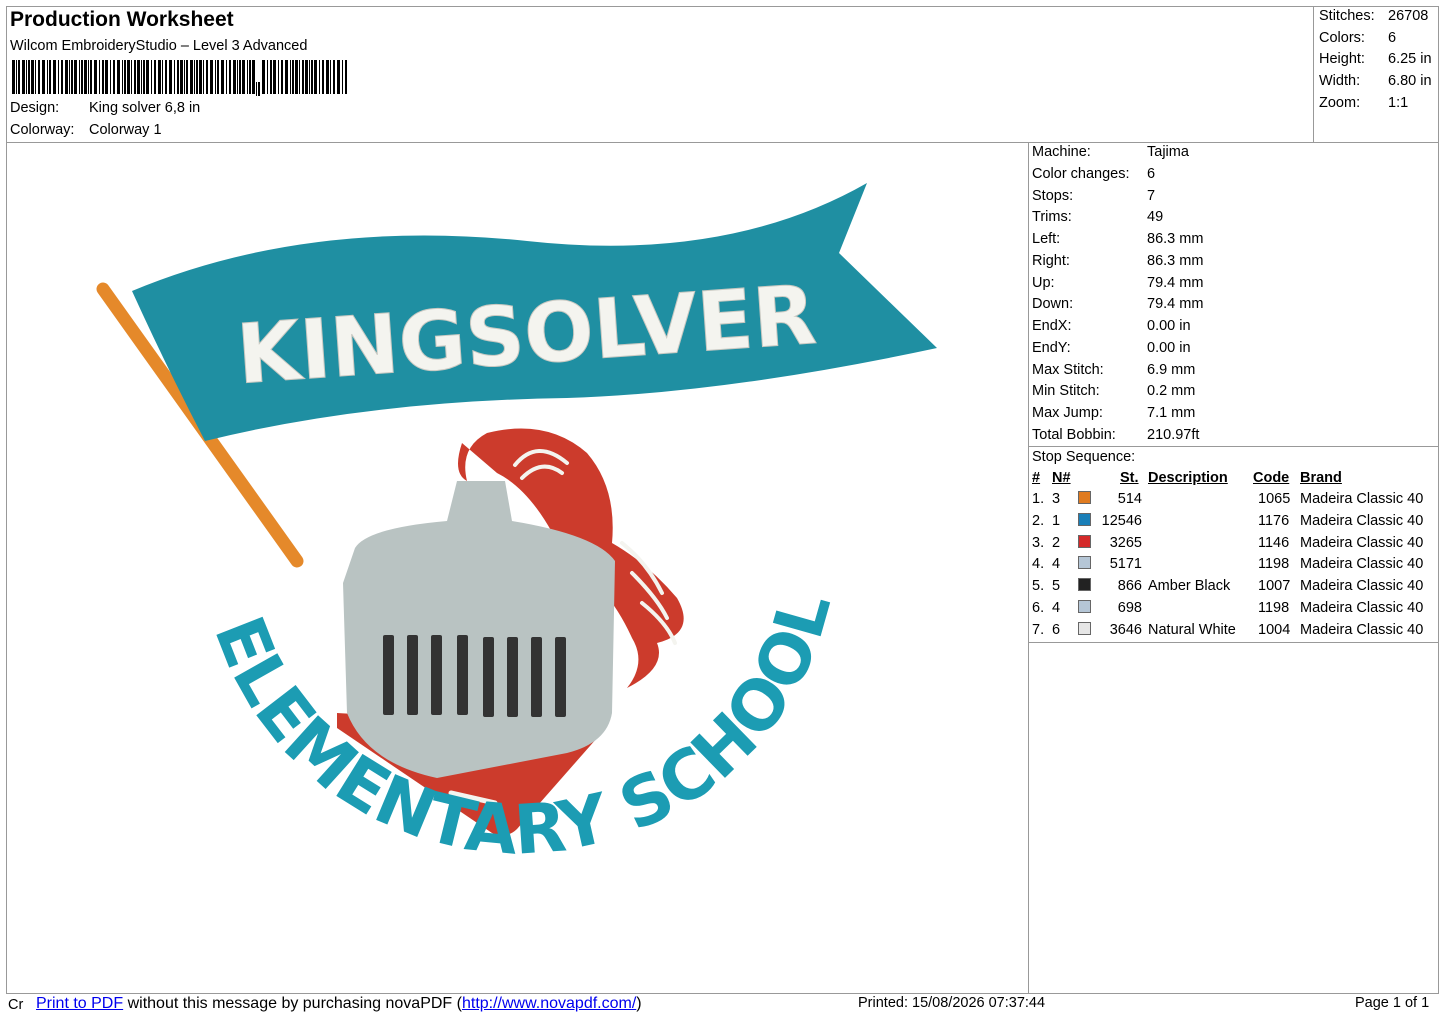  What do you see at coordinates (1342, 59) in the screenshot?
I see `stat-label: Height:` at bounding box center [1342, 59].